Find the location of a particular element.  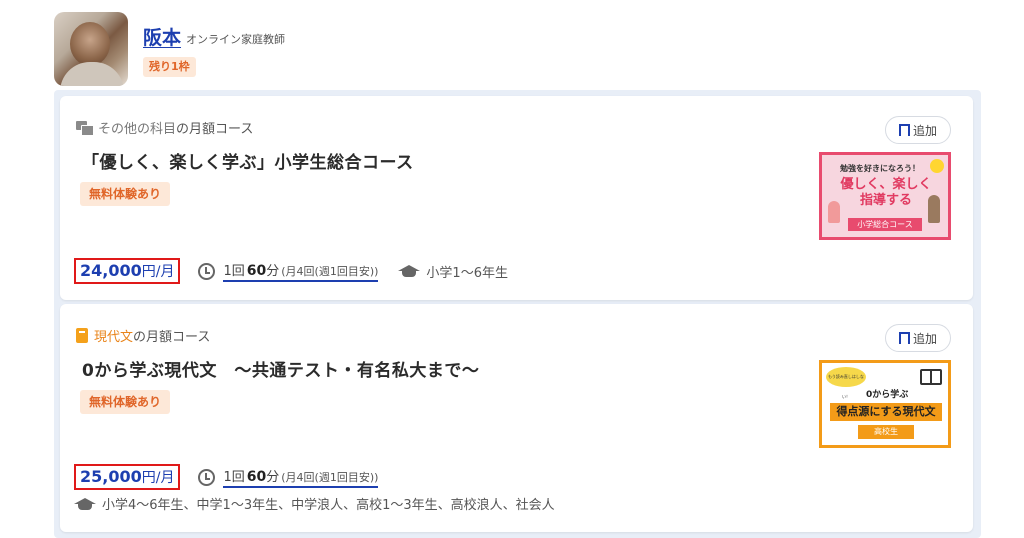

teacher-name-link: 阪本 is located at coordinates (162, 36).